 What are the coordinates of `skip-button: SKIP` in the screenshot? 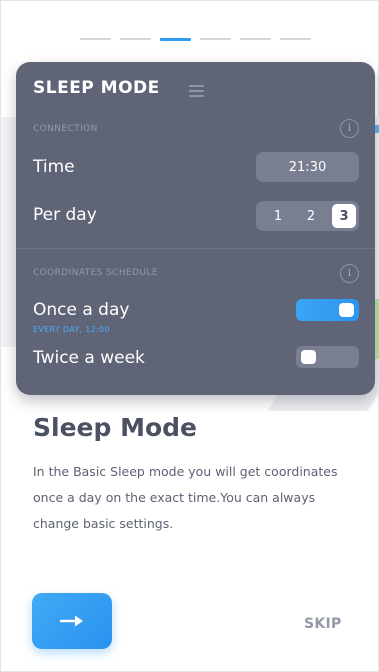 It's located at (323, 624).